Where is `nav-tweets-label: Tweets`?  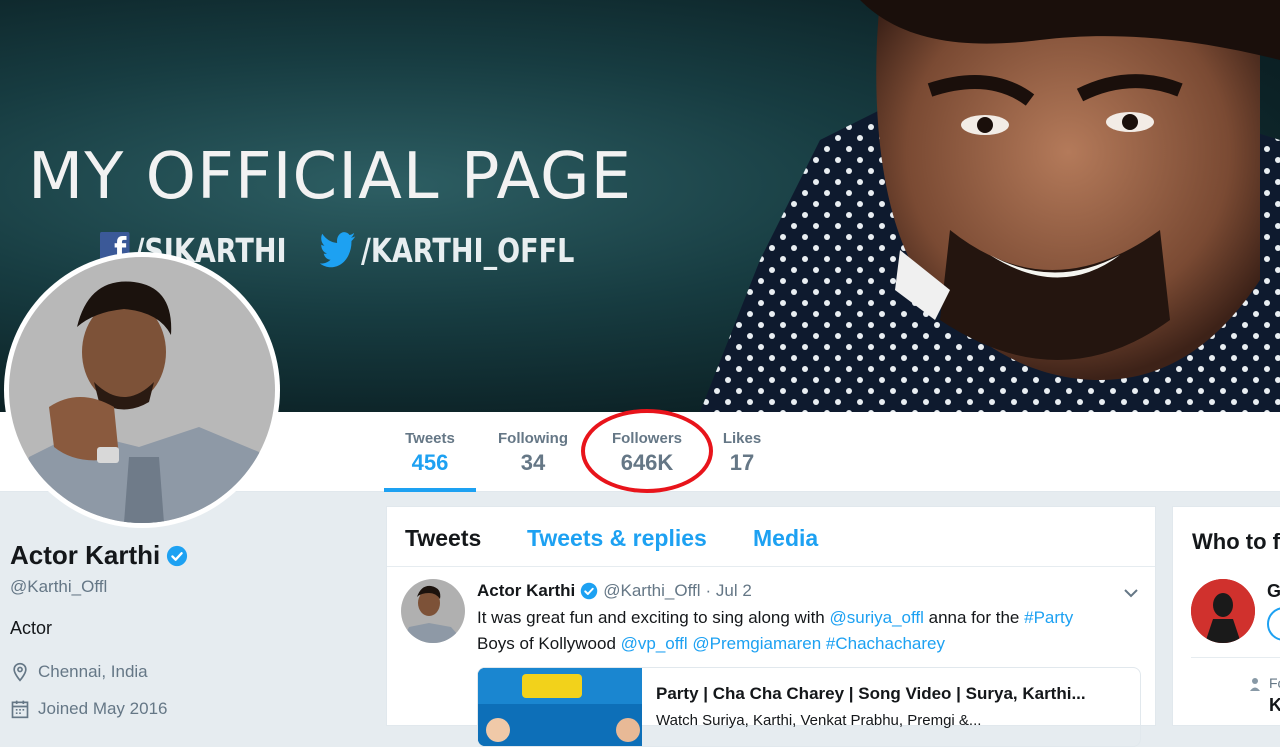 nav-tweets-label: Tweets is located at coordinates (430, 438).